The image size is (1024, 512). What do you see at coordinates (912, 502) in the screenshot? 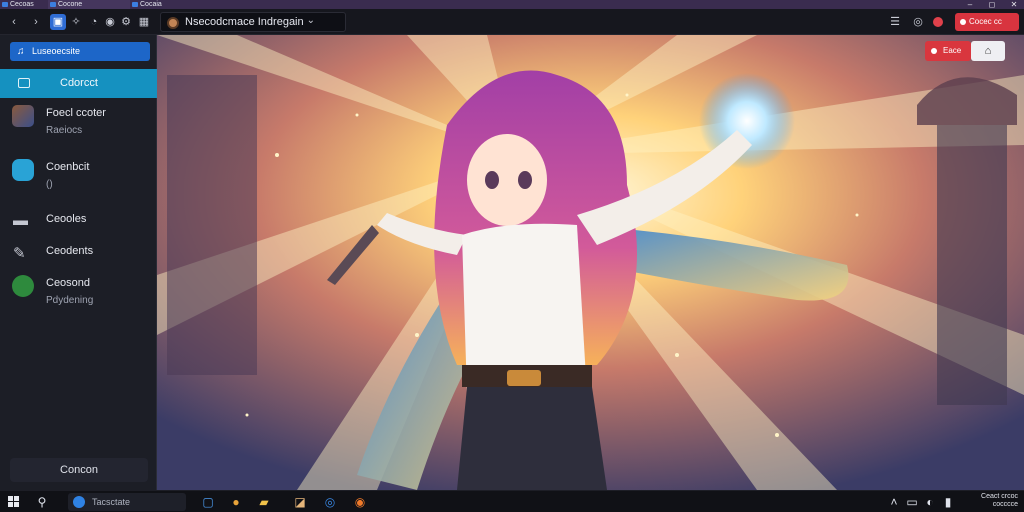
I see `network-icon: ▭` at bounding box center [912, 502].